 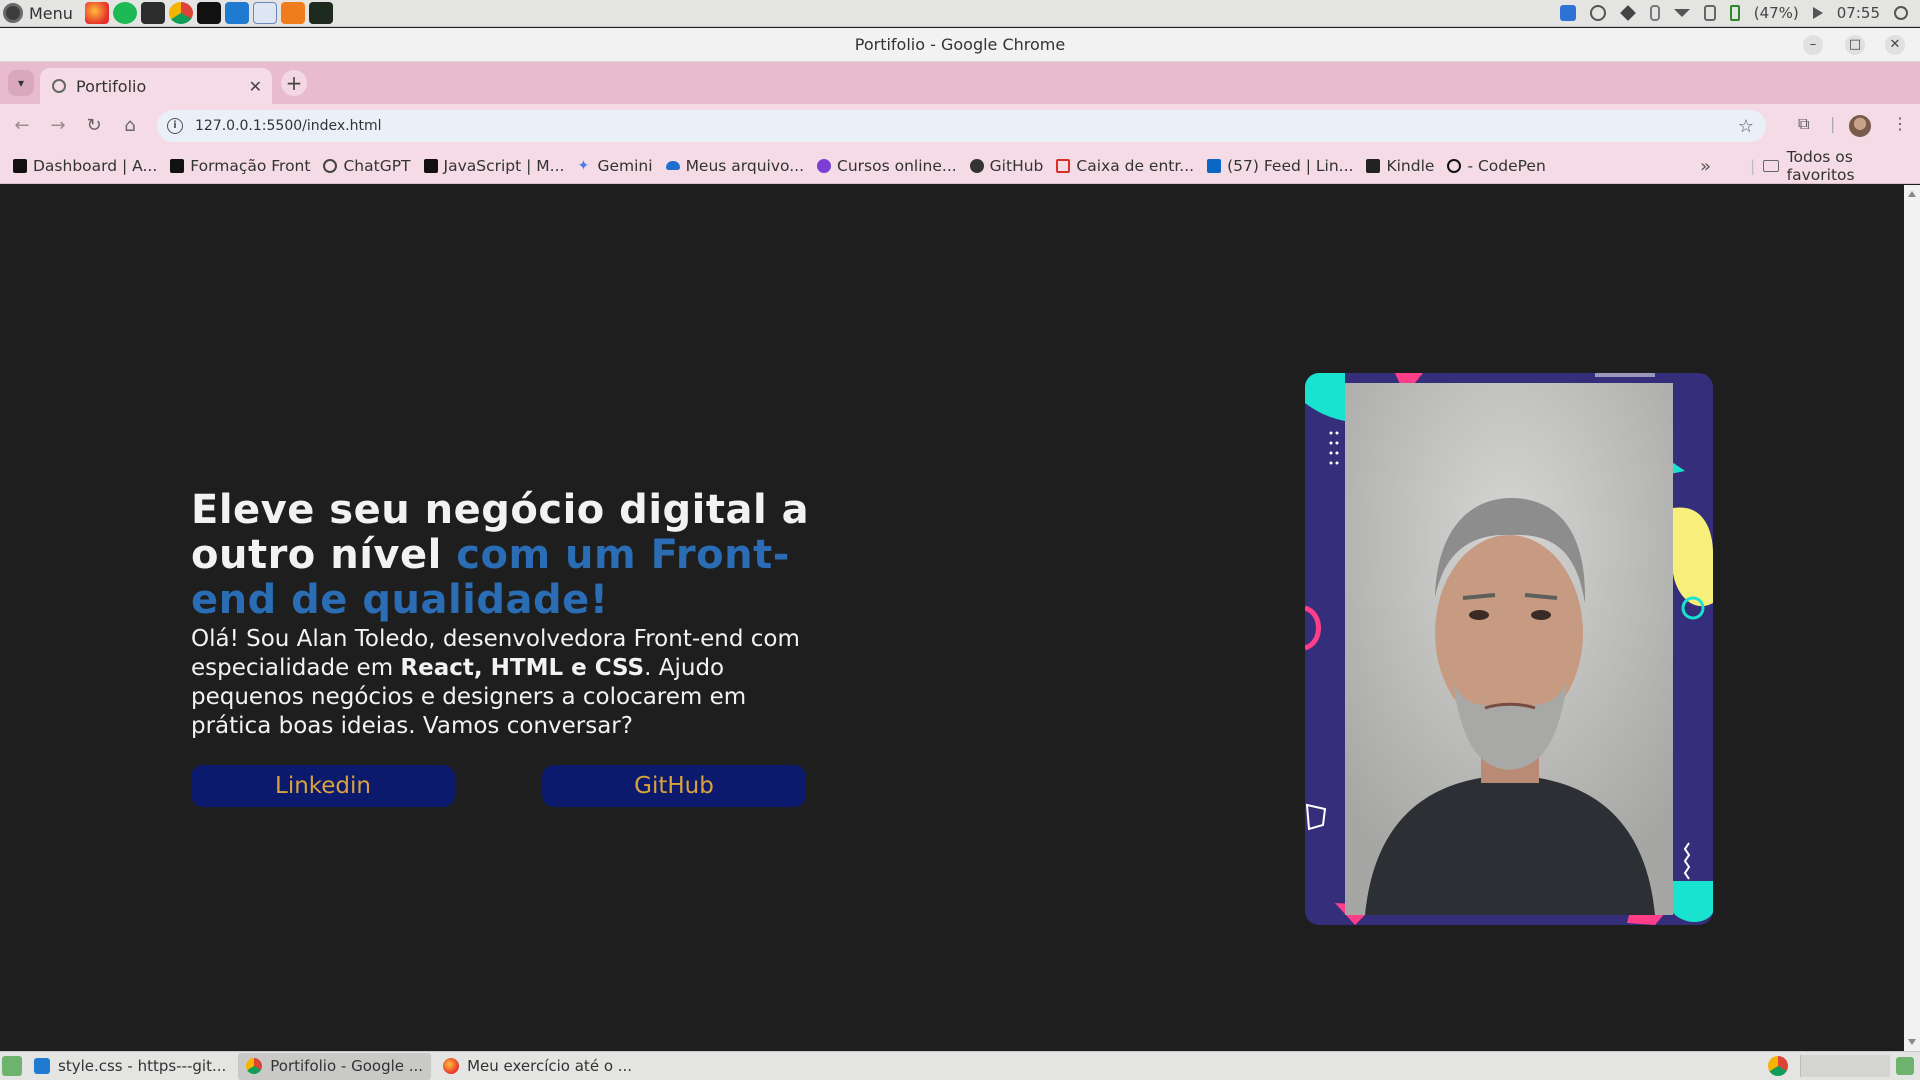 I want to click on clock: 07:55, so click(x=1858, y=13).